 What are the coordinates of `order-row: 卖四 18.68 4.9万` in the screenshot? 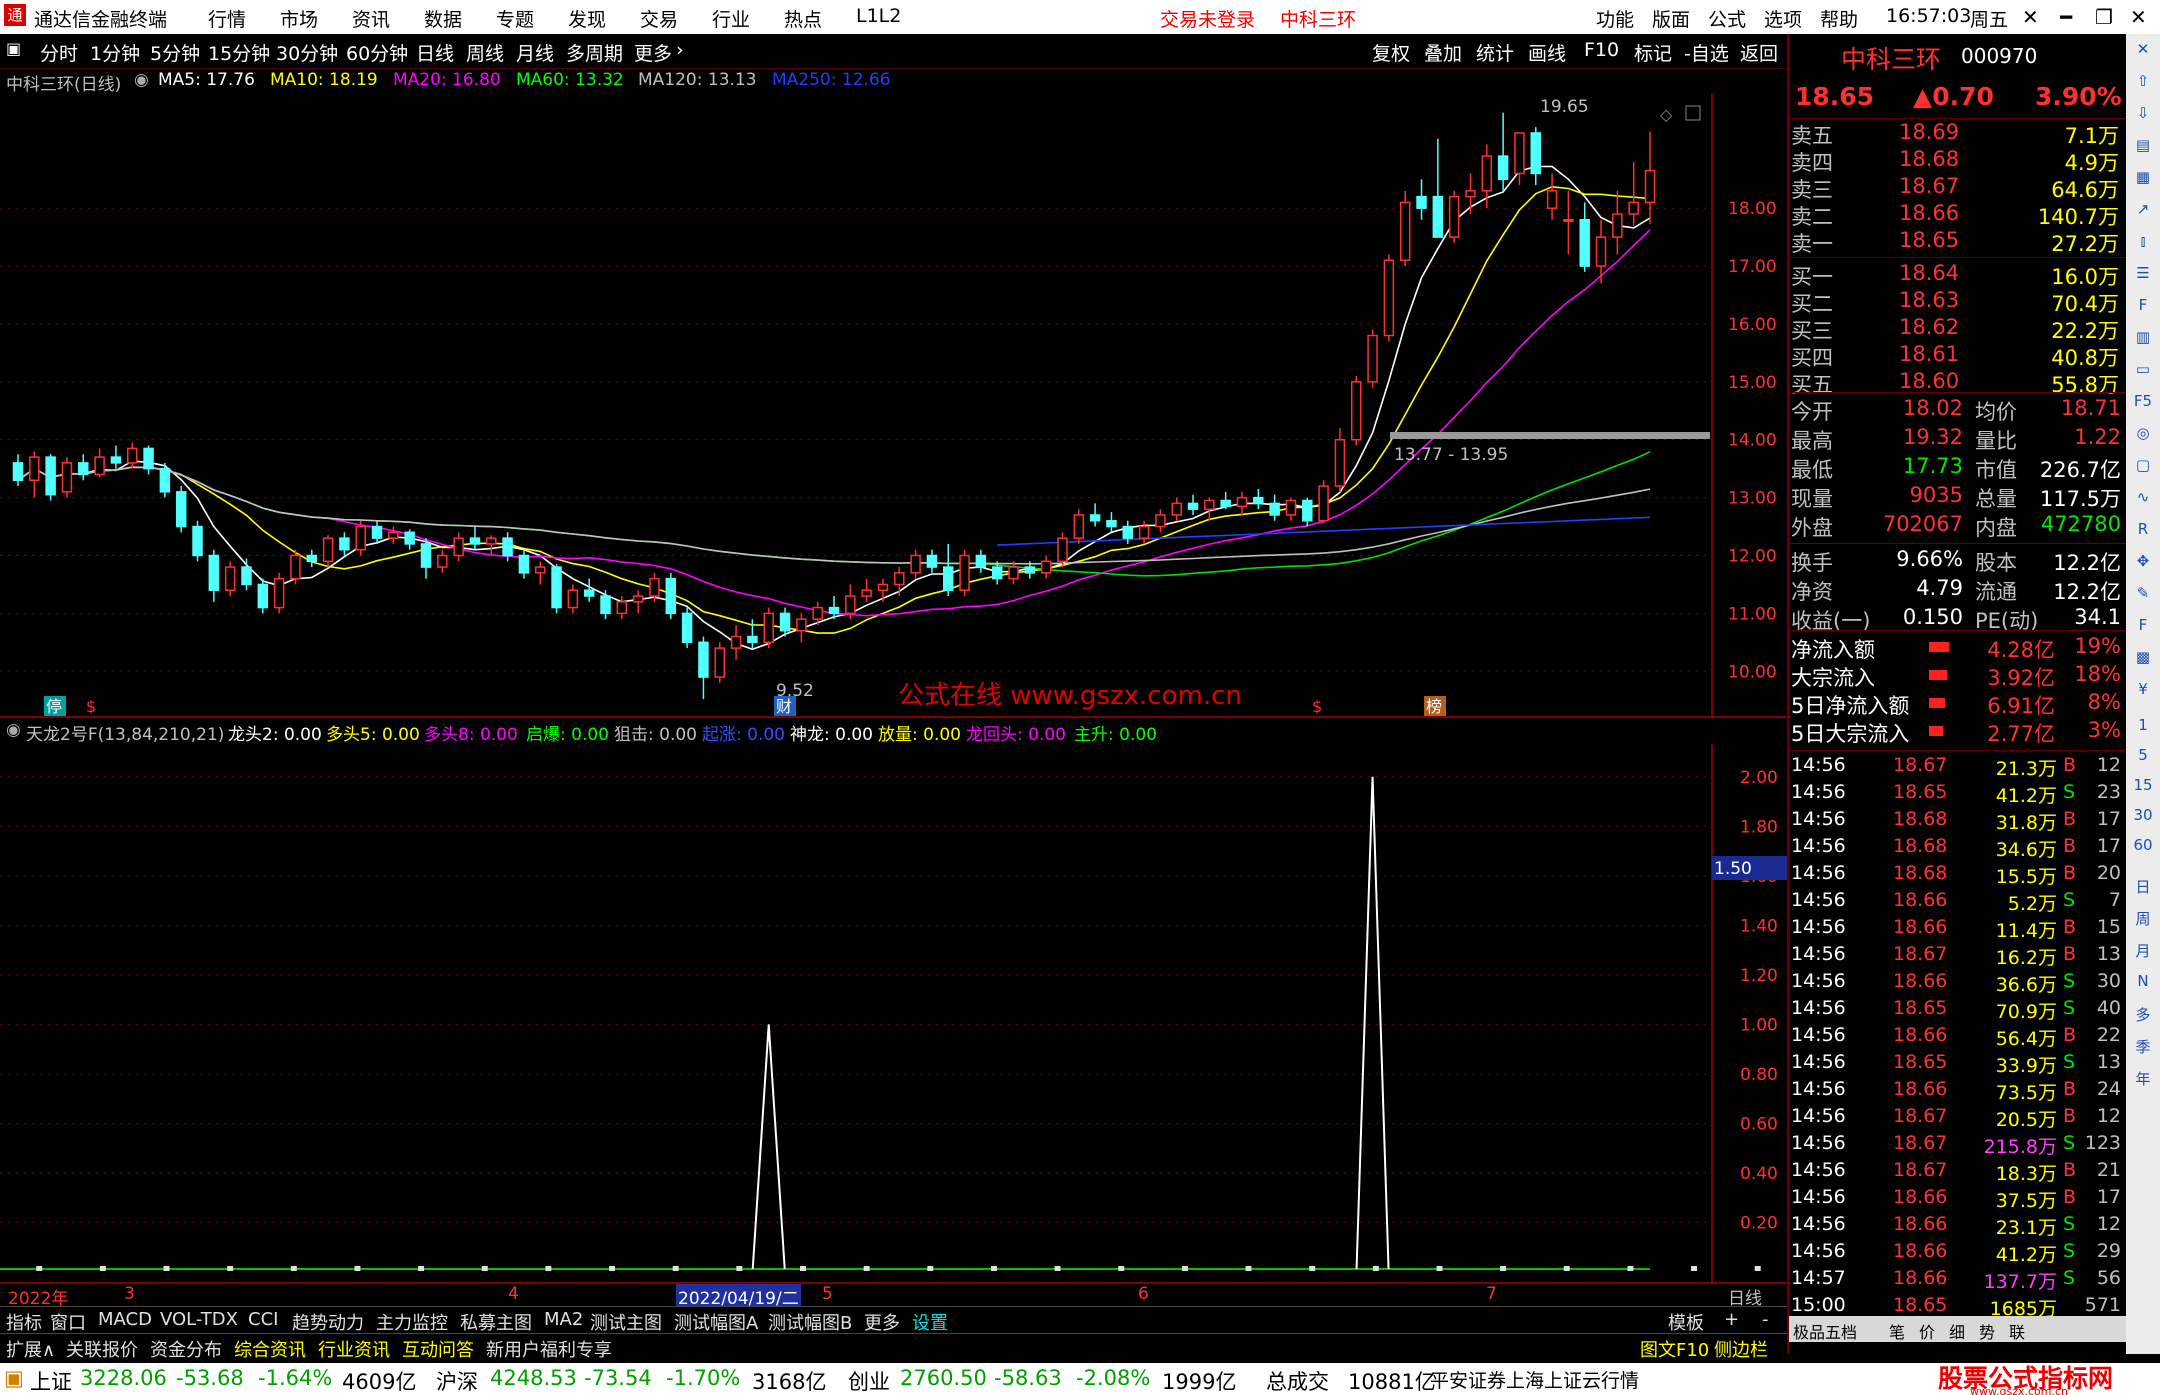 It's located at (1958, 161).